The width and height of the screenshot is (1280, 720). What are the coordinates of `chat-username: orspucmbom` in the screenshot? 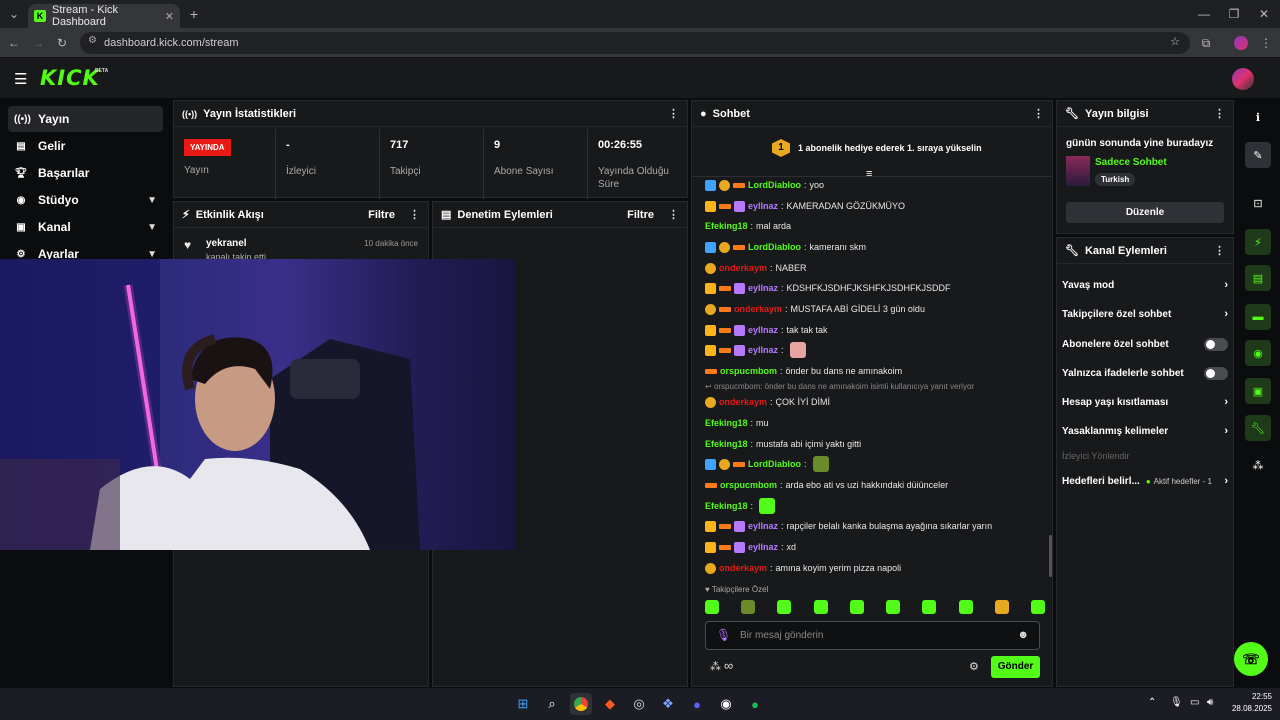 It's located at (748, 485).